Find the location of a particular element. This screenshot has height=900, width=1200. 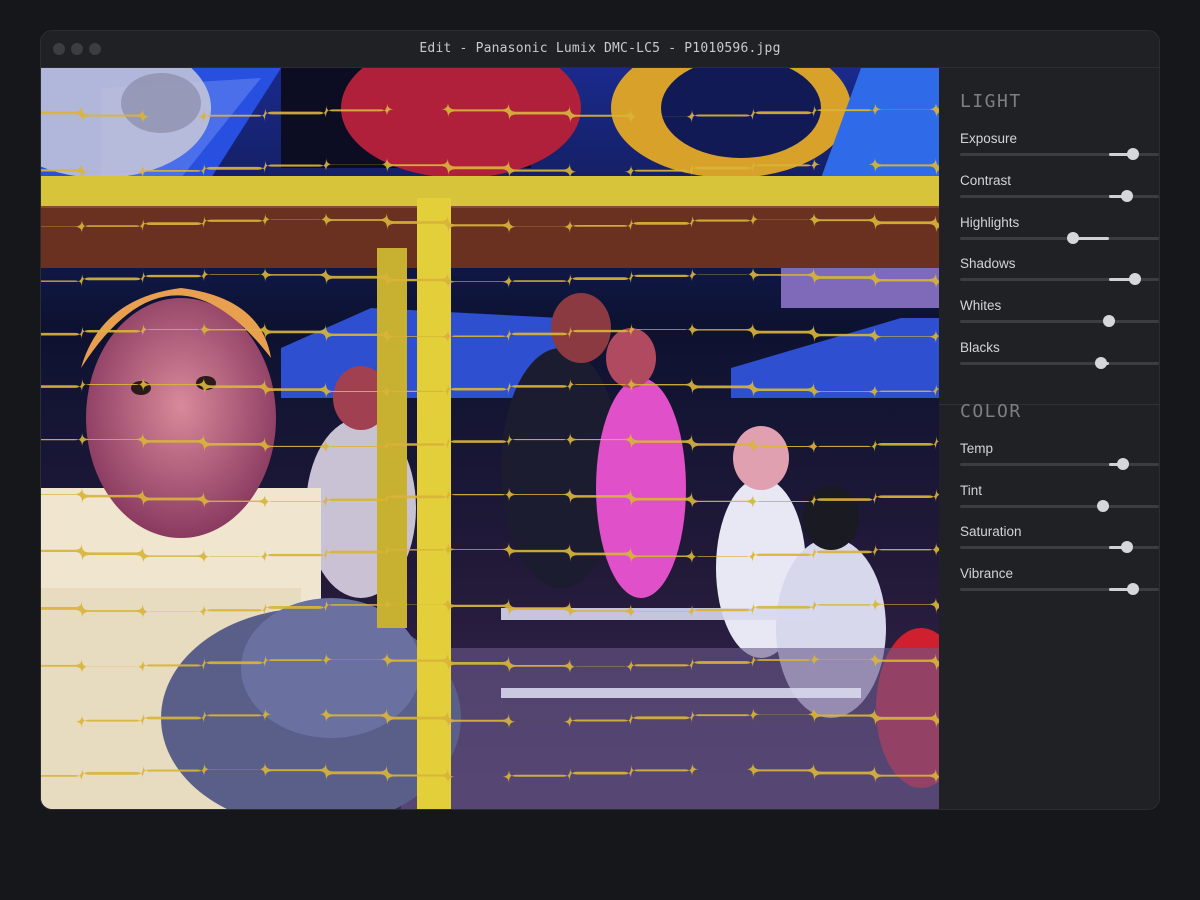

slider-blacks: Blacks is located at coordinates (1059, 361).